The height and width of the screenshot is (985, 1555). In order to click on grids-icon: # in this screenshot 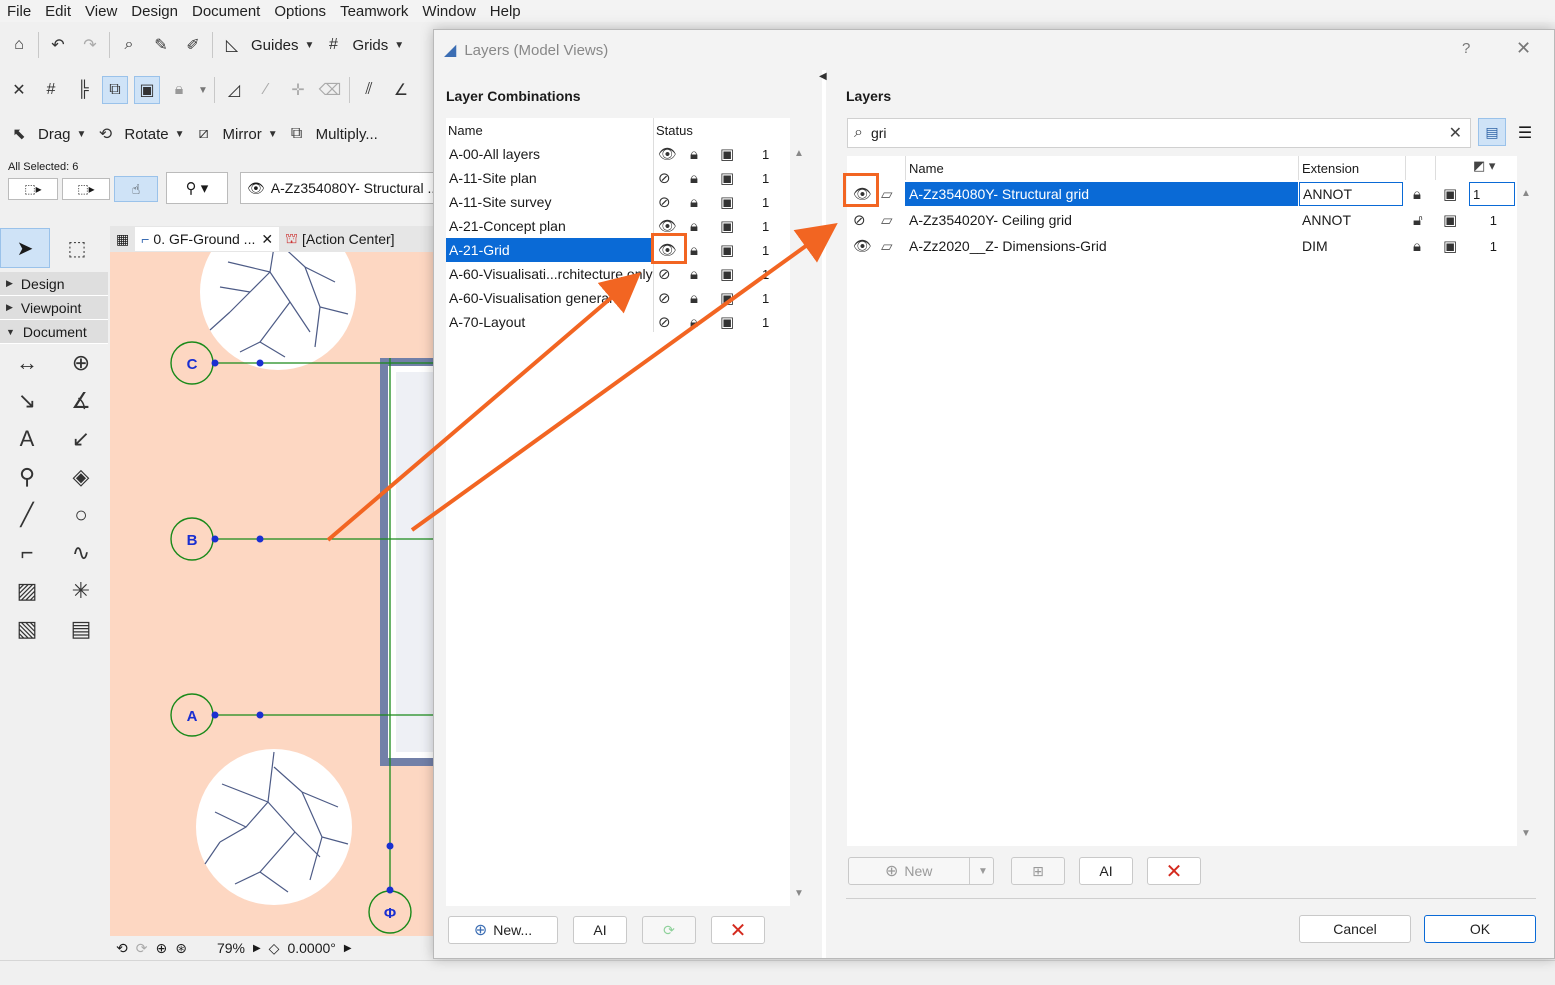, I will do `click(333, 45)`.